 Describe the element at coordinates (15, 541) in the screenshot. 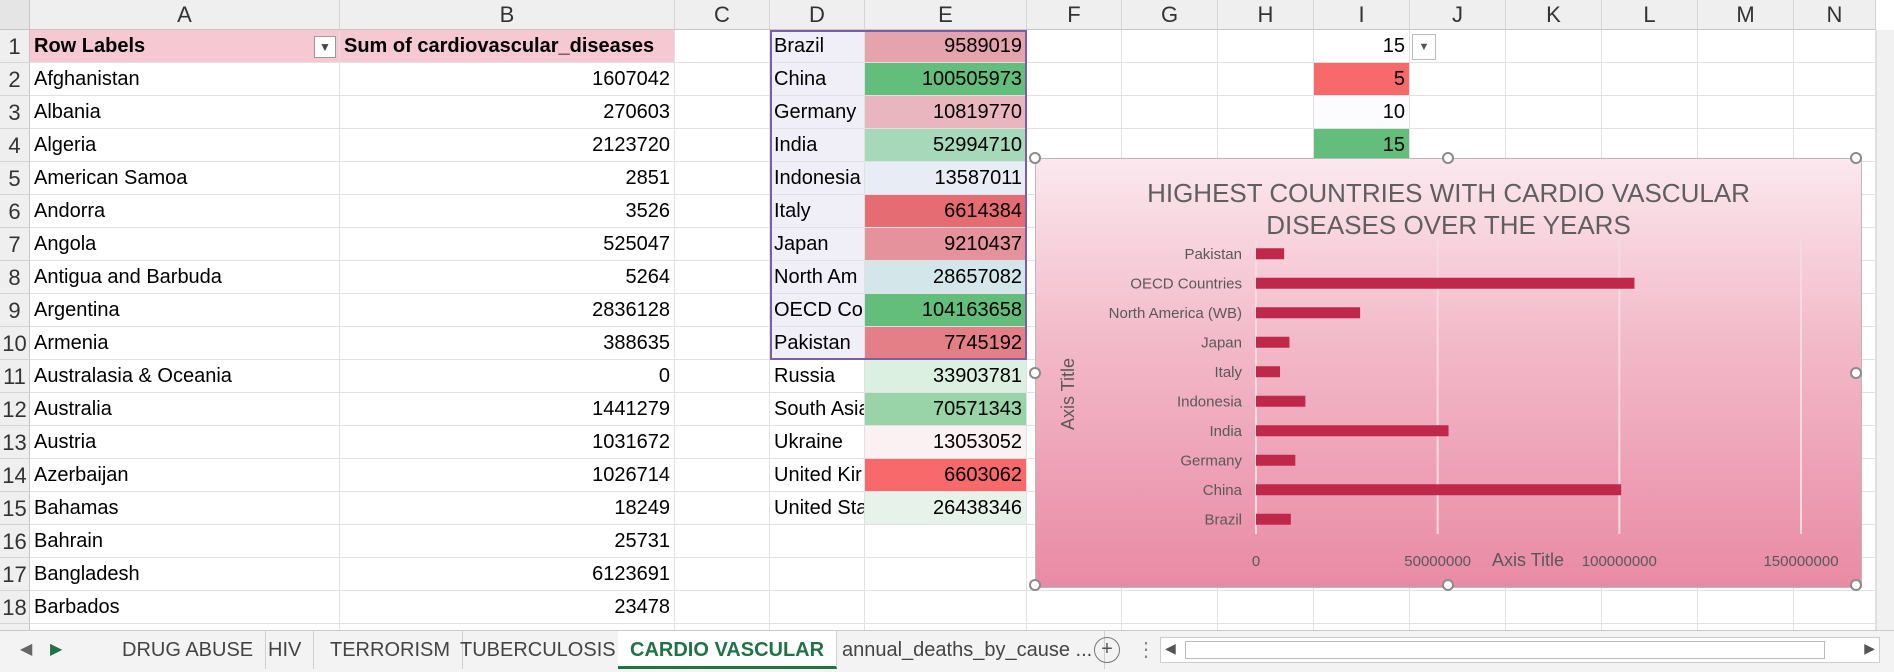

I see `row-header-16: 16` at that location.